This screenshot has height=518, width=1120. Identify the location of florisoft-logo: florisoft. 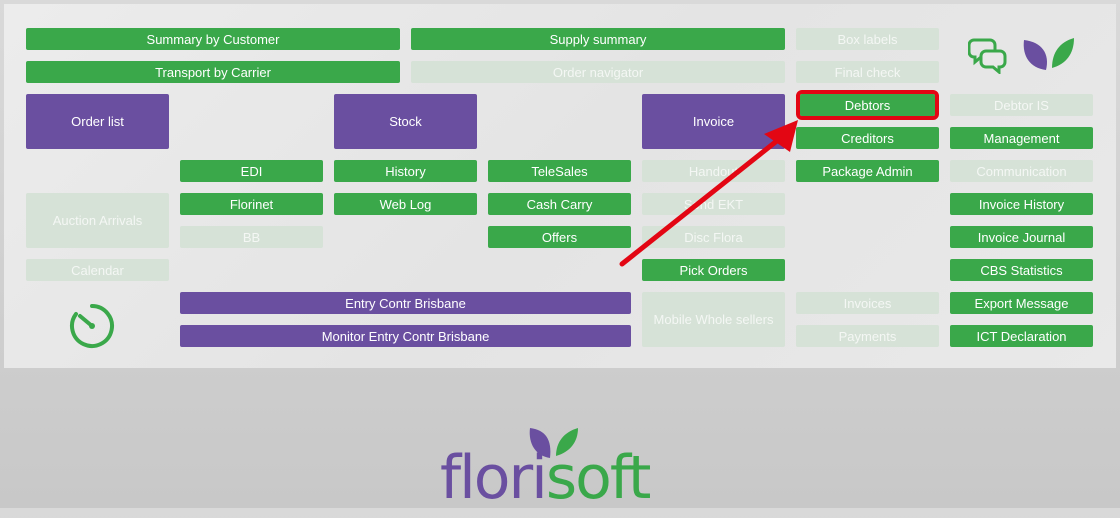
(565, 470).